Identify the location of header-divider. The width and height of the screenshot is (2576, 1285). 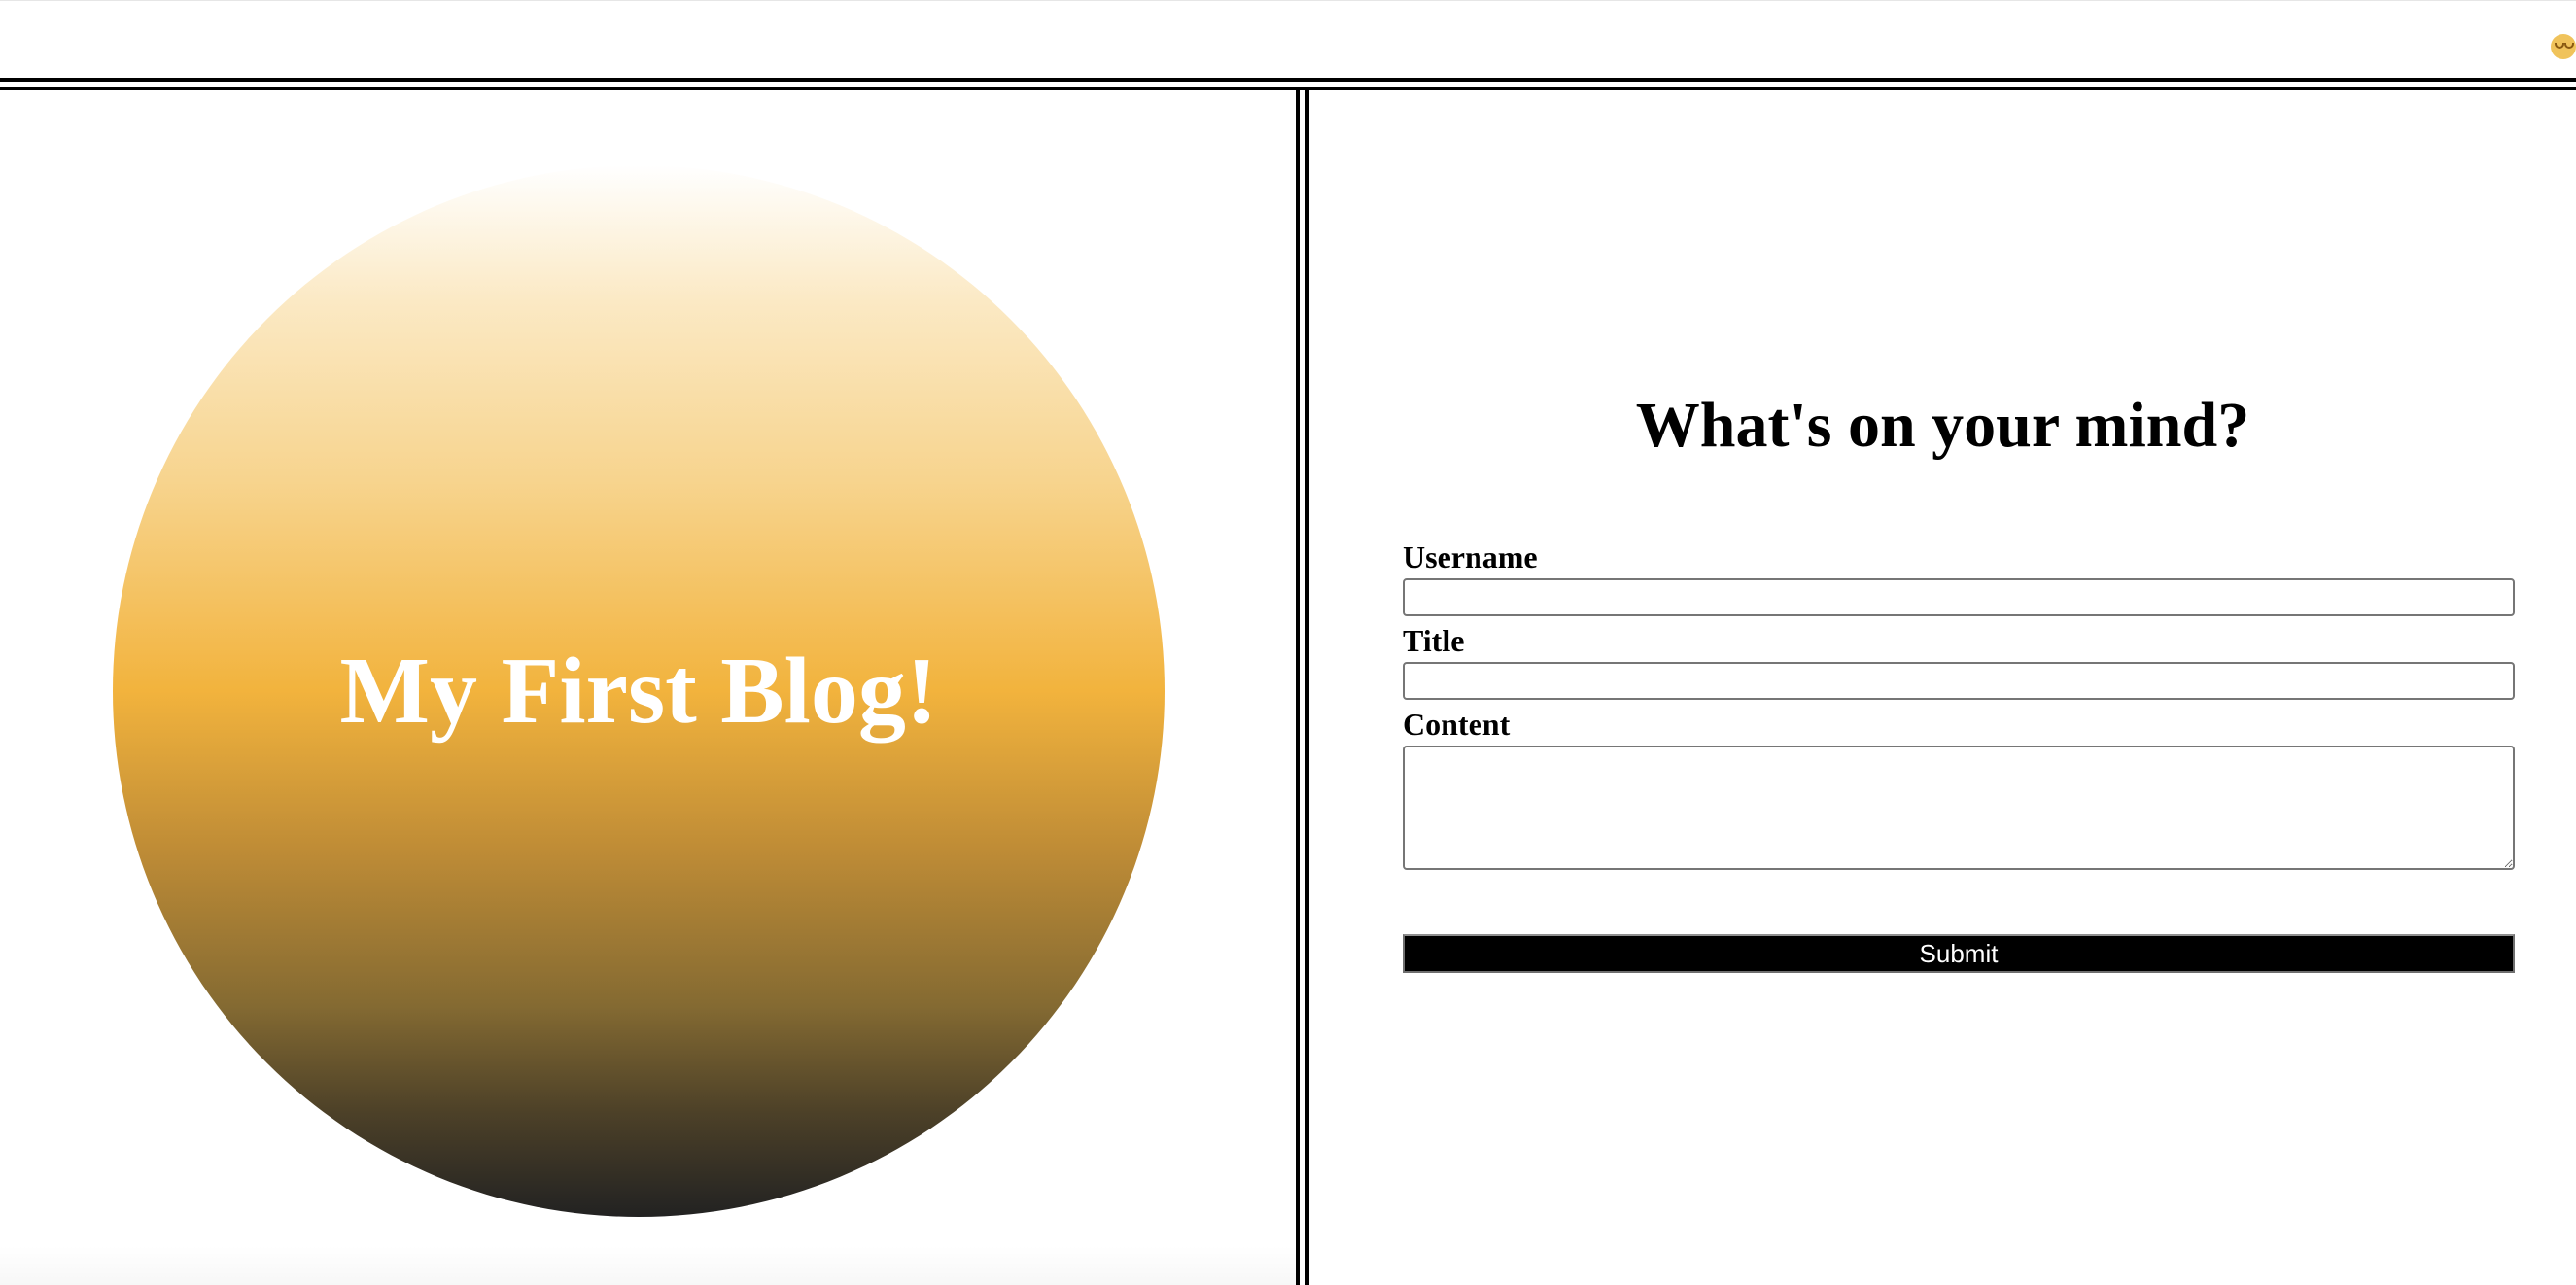
(1288, 84).